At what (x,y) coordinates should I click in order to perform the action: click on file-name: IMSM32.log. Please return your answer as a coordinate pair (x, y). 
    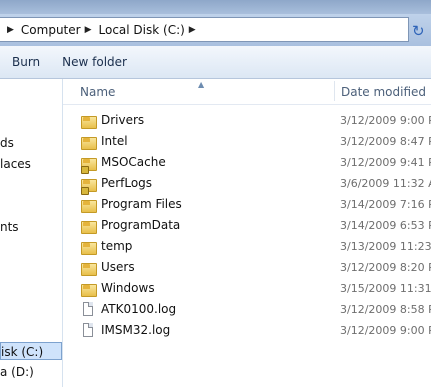
    Looking at the image, I should click on (135, 330).